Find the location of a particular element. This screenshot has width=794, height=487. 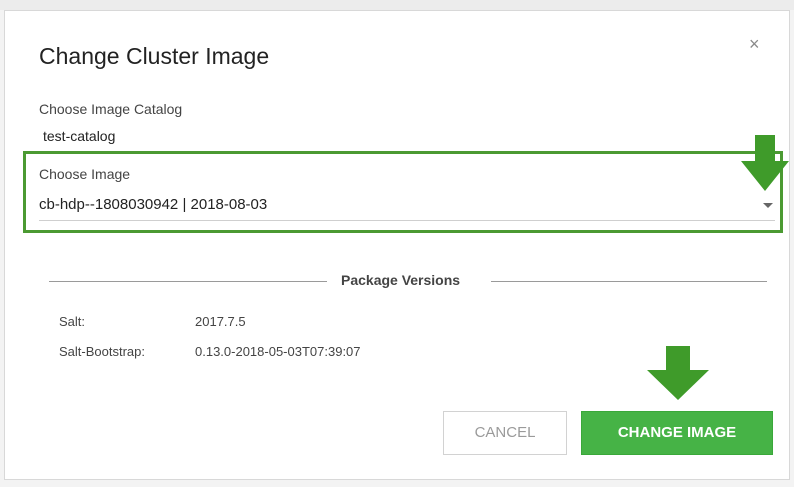

section-divider-left is located at coordinates (188, 281).